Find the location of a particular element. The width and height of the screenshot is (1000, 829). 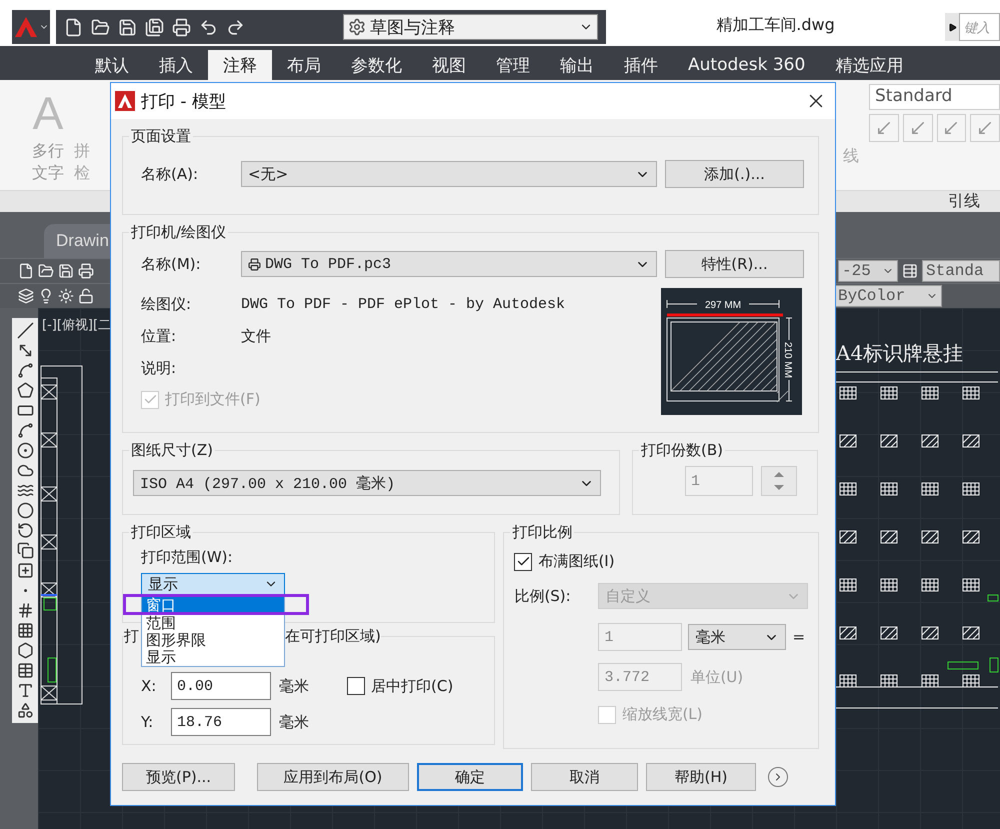

table-style-icon is located at coordinates (910, 271).